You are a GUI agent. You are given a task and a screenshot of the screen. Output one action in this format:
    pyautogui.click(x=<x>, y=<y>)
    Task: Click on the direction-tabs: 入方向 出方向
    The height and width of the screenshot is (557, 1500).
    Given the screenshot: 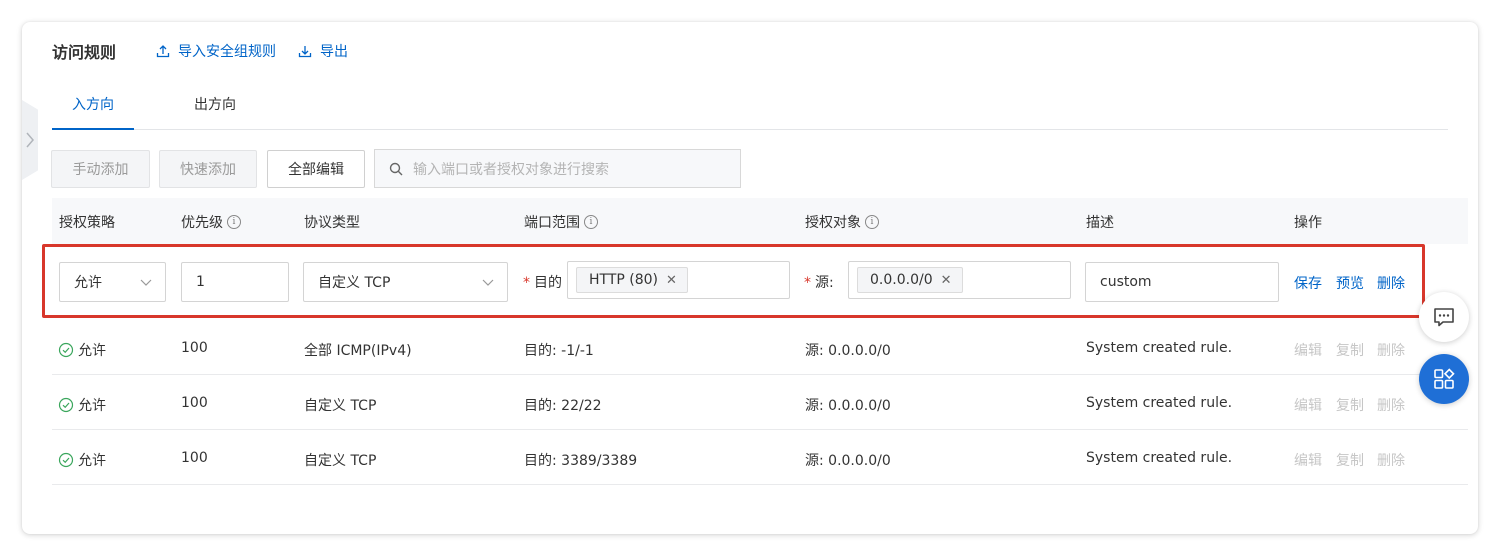 What is the action you would take?
    pyautogui.click(x=750, y=111)
    